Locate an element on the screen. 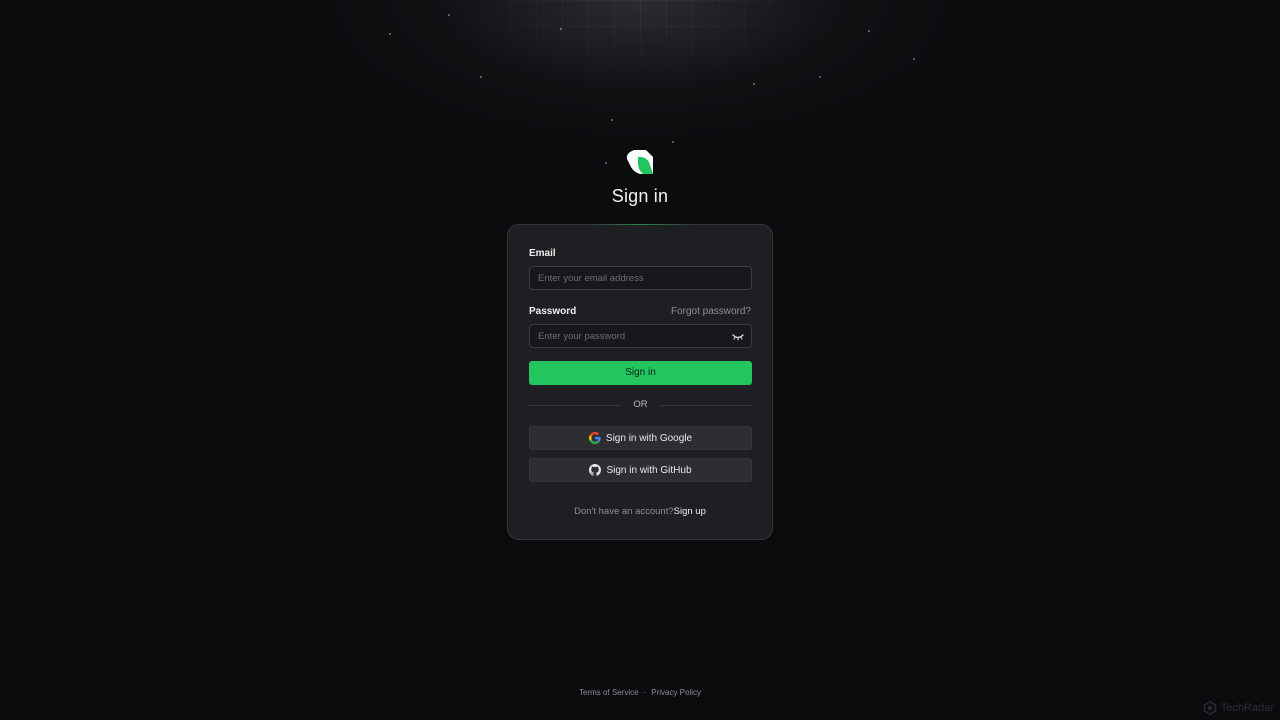 This screenshot has height=720, width=1280. watermark-text: TechRadar is located at coordinates (1247, 708).